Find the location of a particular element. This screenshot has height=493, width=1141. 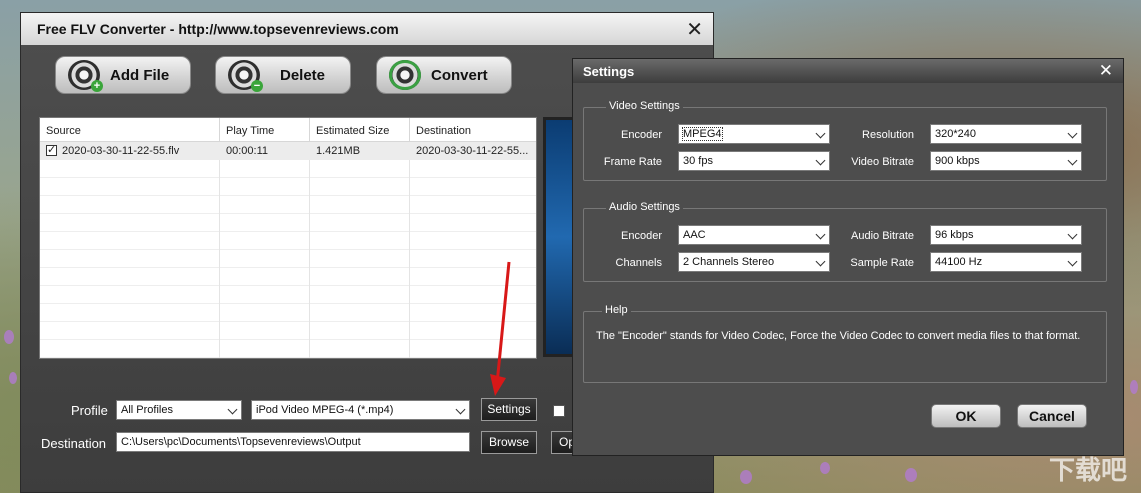

resolution-label: Resolution is located at coordinates (888, 135).